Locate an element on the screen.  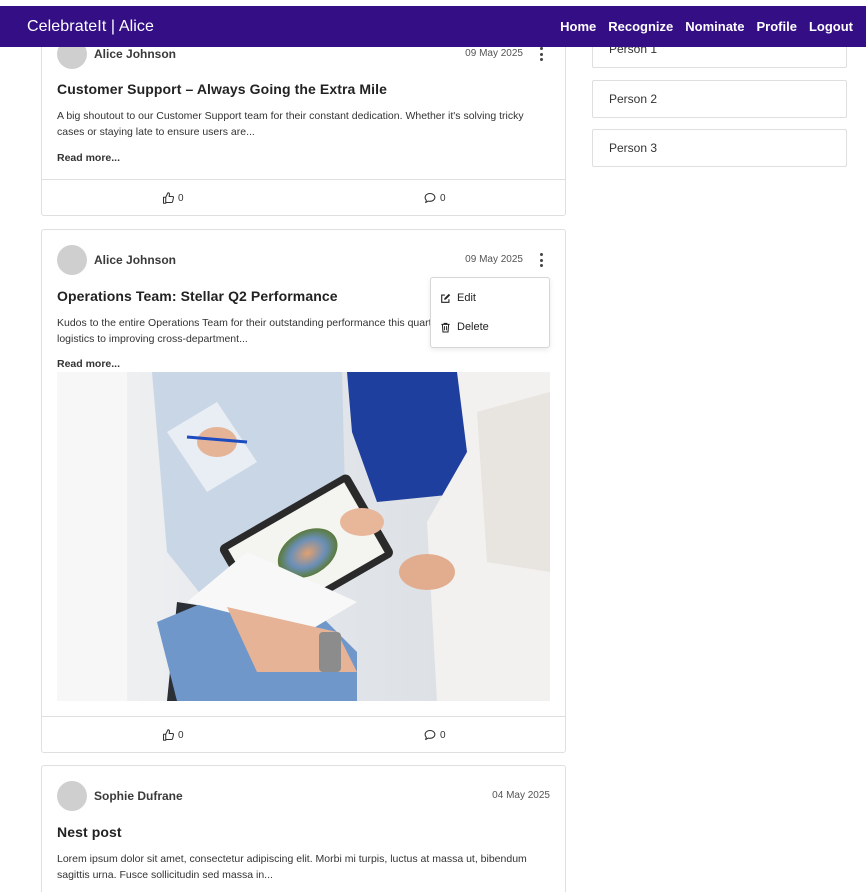
delete-post-button: Delete is located at coordinates (464, 327).